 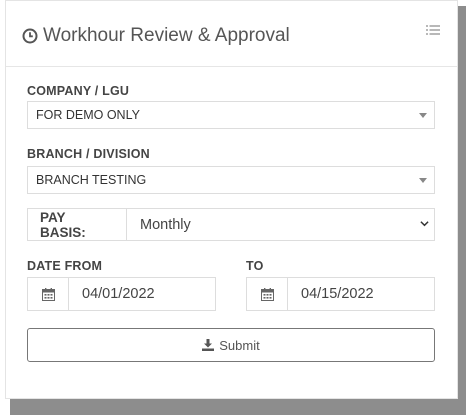 What do you see at coordinates (280, 224) in the screenshot?
I see `pay-basis-select: Monthly` at bounding box center [280, 224].